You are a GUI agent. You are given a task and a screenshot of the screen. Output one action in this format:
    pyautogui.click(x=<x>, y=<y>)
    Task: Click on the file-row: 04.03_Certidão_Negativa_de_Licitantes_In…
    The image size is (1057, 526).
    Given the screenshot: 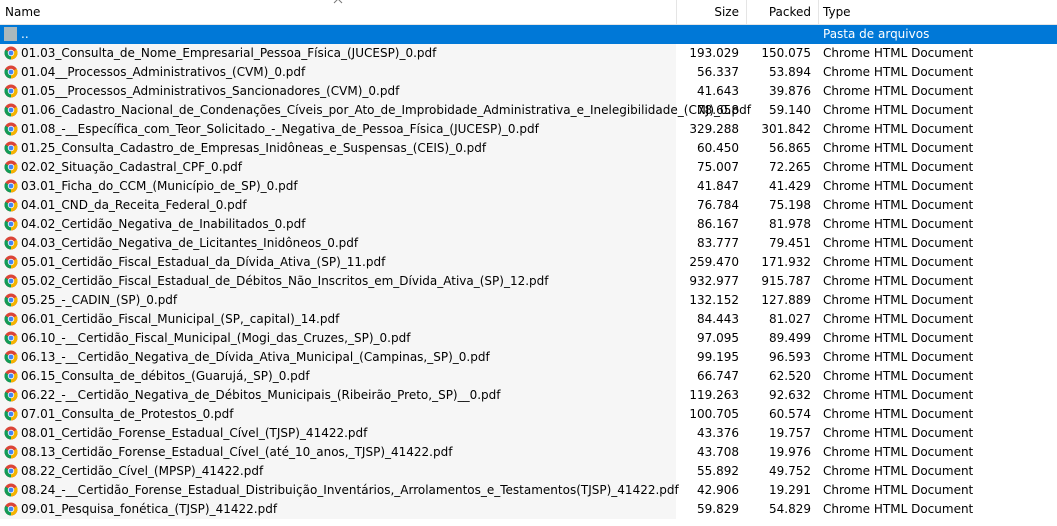 What is the action you would take?
    pyautogui.click(x=528, y=243)
    